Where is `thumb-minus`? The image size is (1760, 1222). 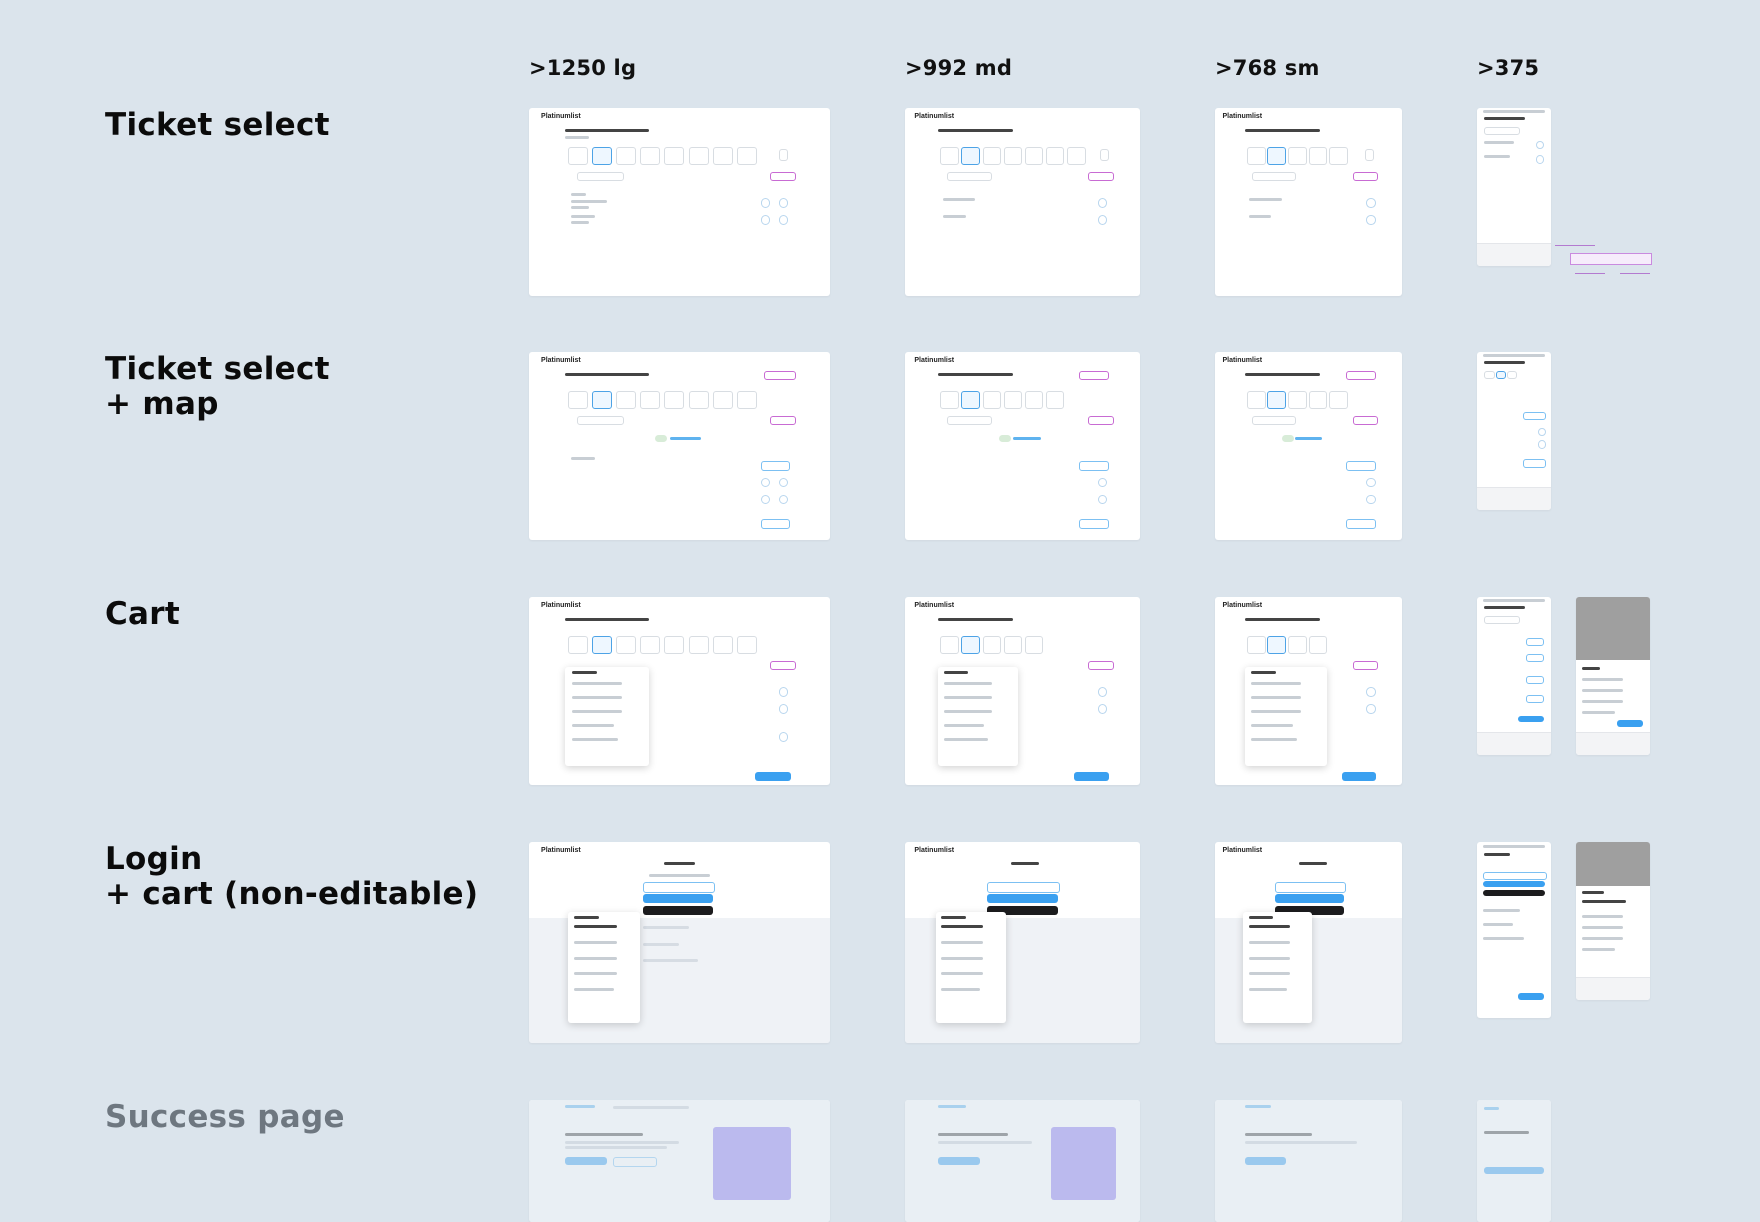 thumb-minus is located at coordinates (765, 220).